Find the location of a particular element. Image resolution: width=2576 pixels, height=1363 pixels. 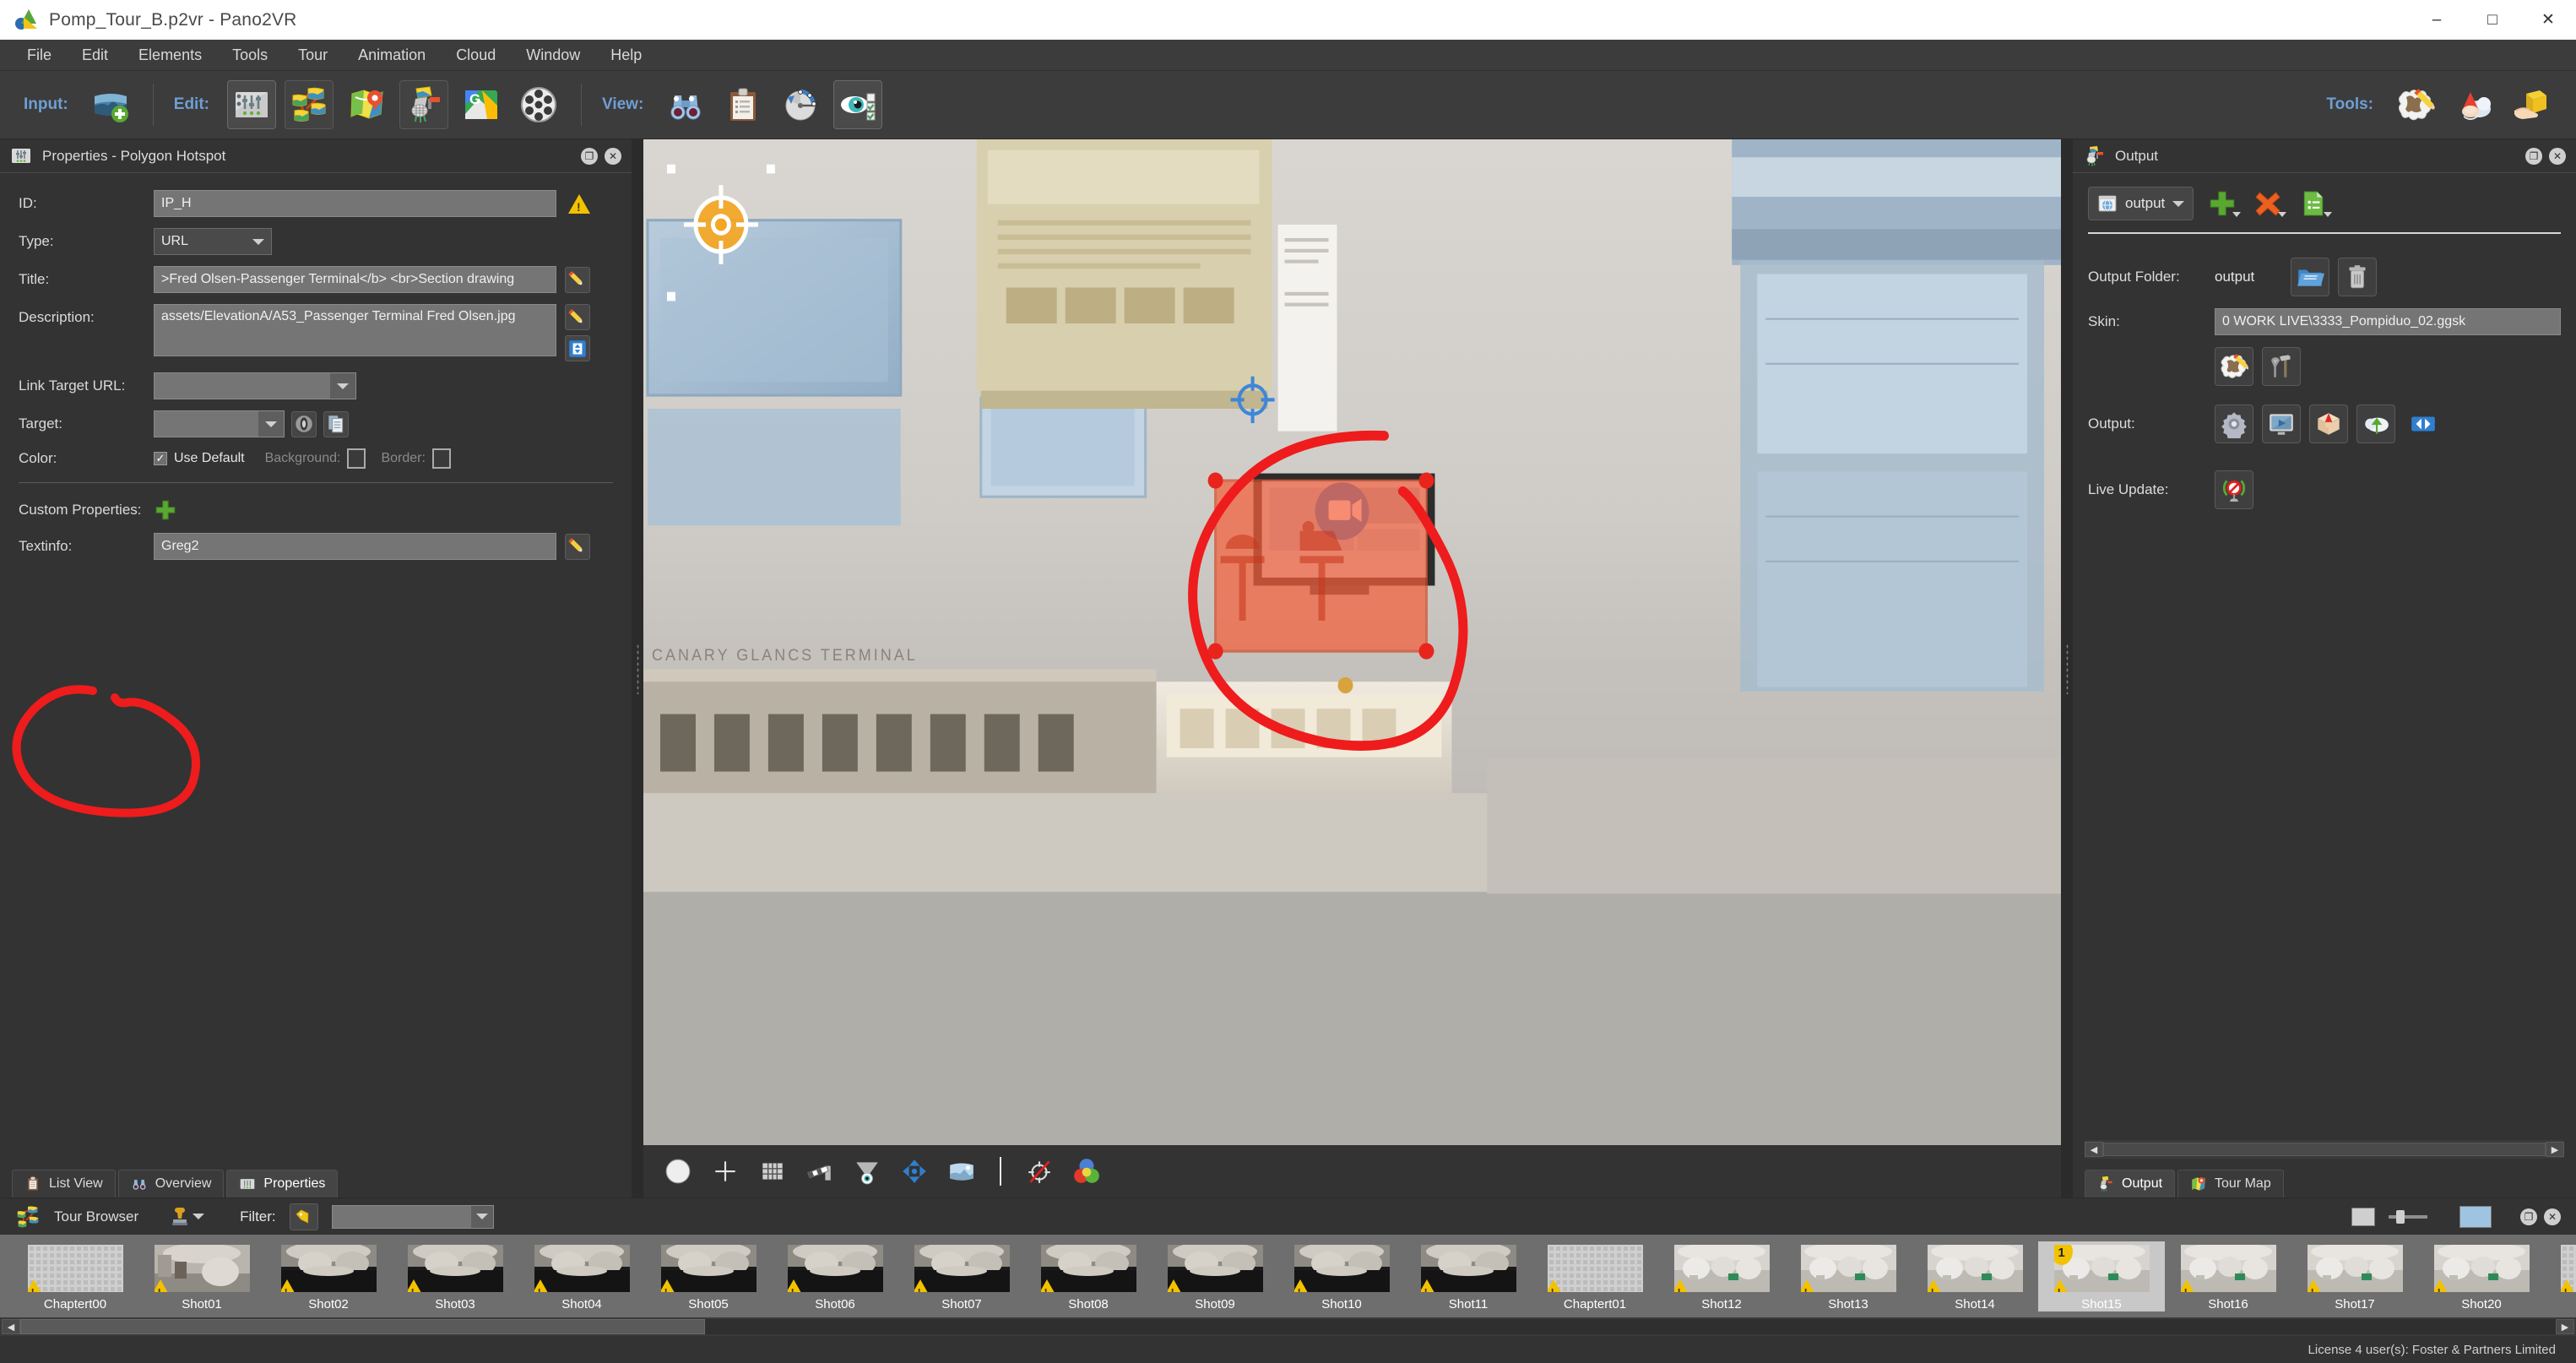

menu-help: Help is located at coordinates (626, 55).